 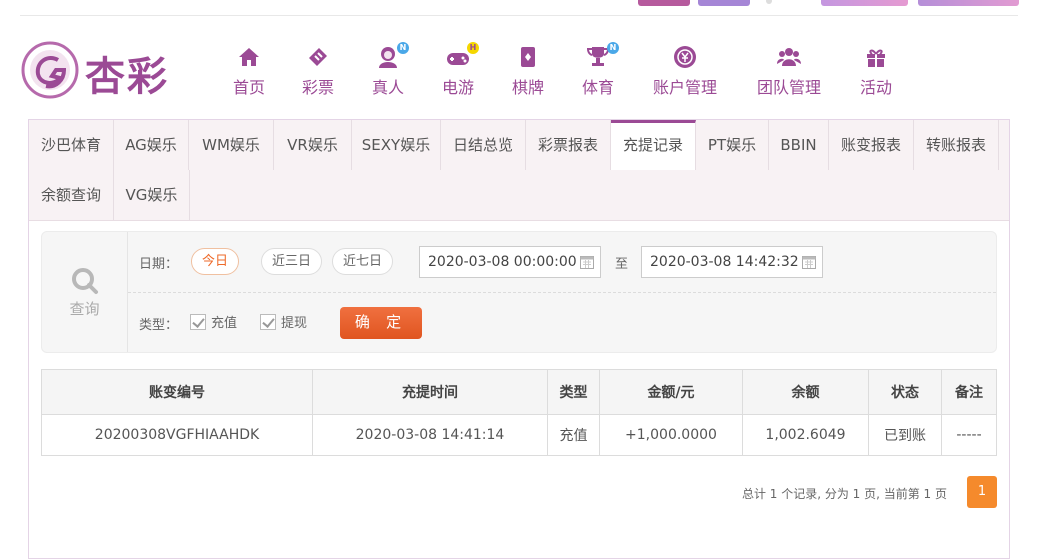 What do you see at coordinates (875, 87) in the screenshot?
I see `nav-label: 活动` at bounding box center [875, 87].